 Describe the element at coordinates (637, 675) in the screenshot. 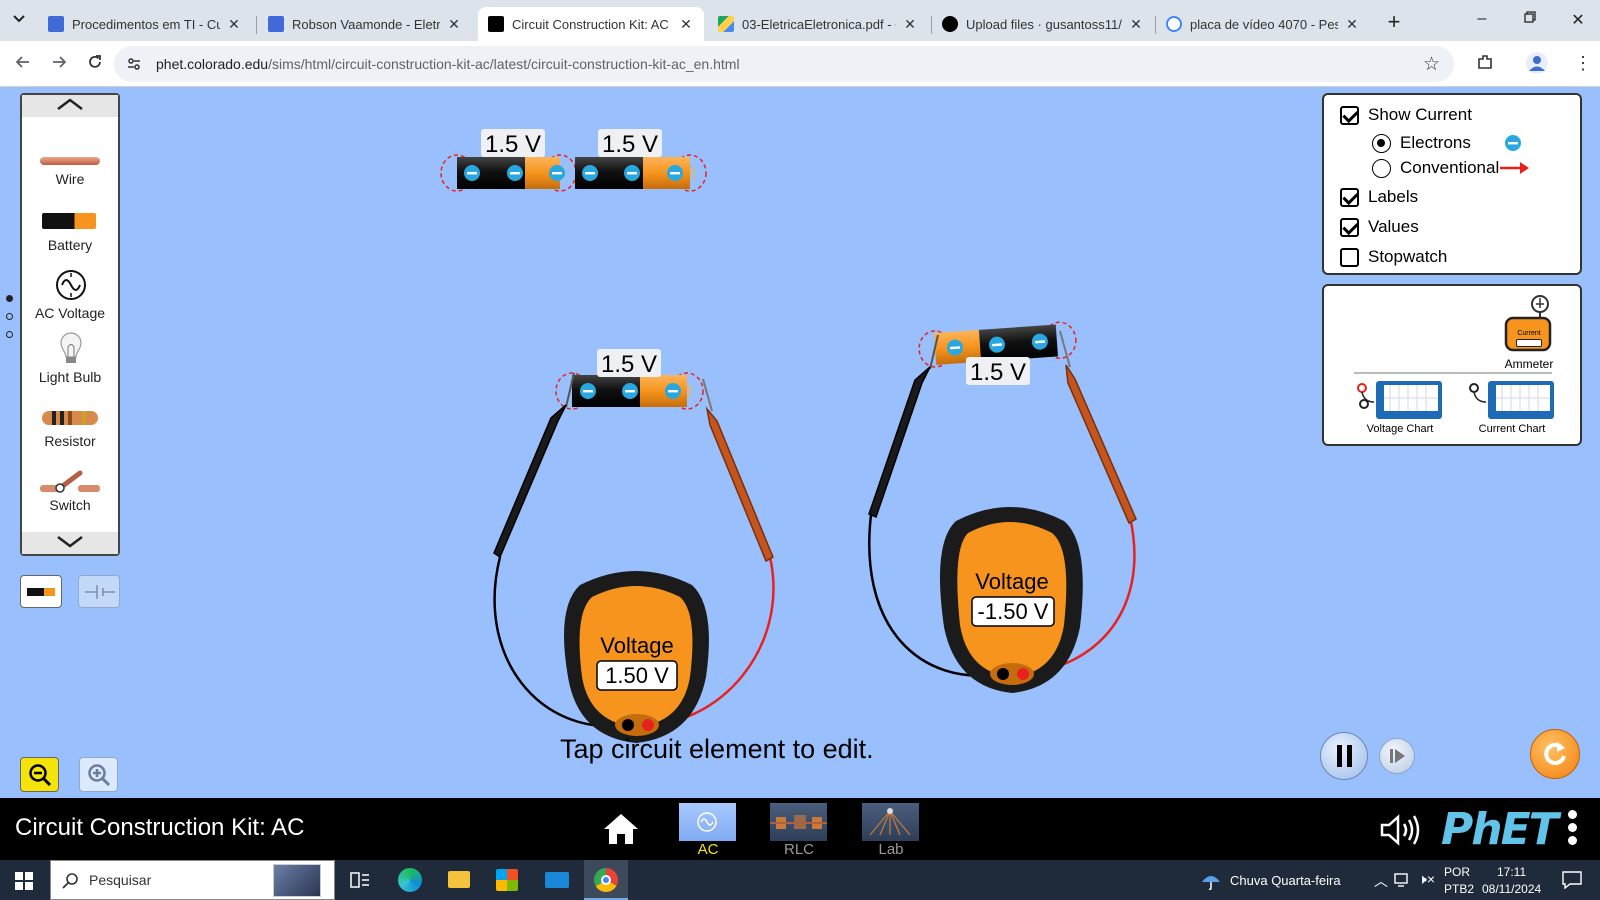

I see `voltmeter-reading: 1.50 V` at that location.